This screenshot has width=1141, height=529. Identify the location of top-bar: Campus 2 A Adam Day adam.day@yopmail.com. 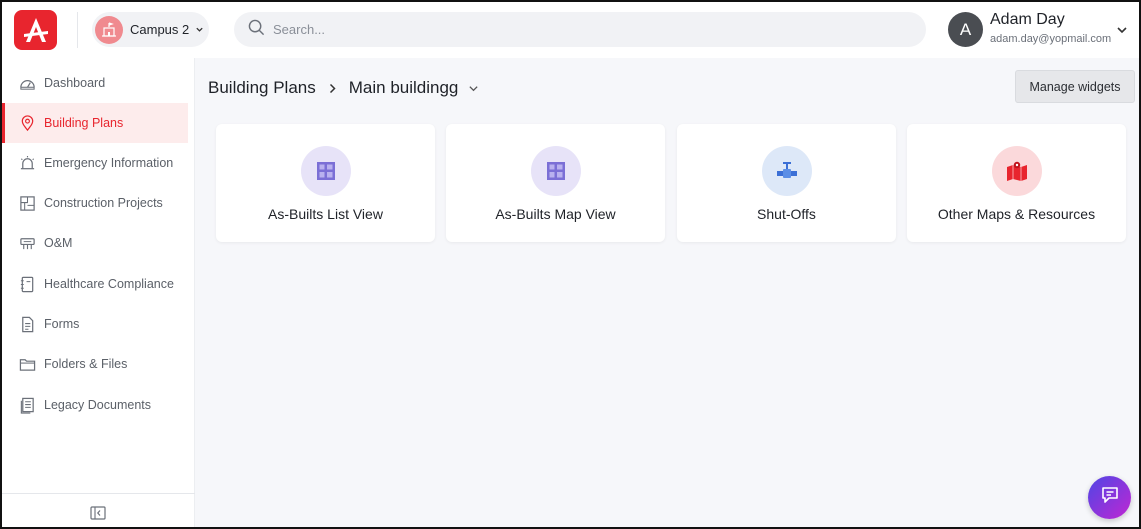
(570, 30).